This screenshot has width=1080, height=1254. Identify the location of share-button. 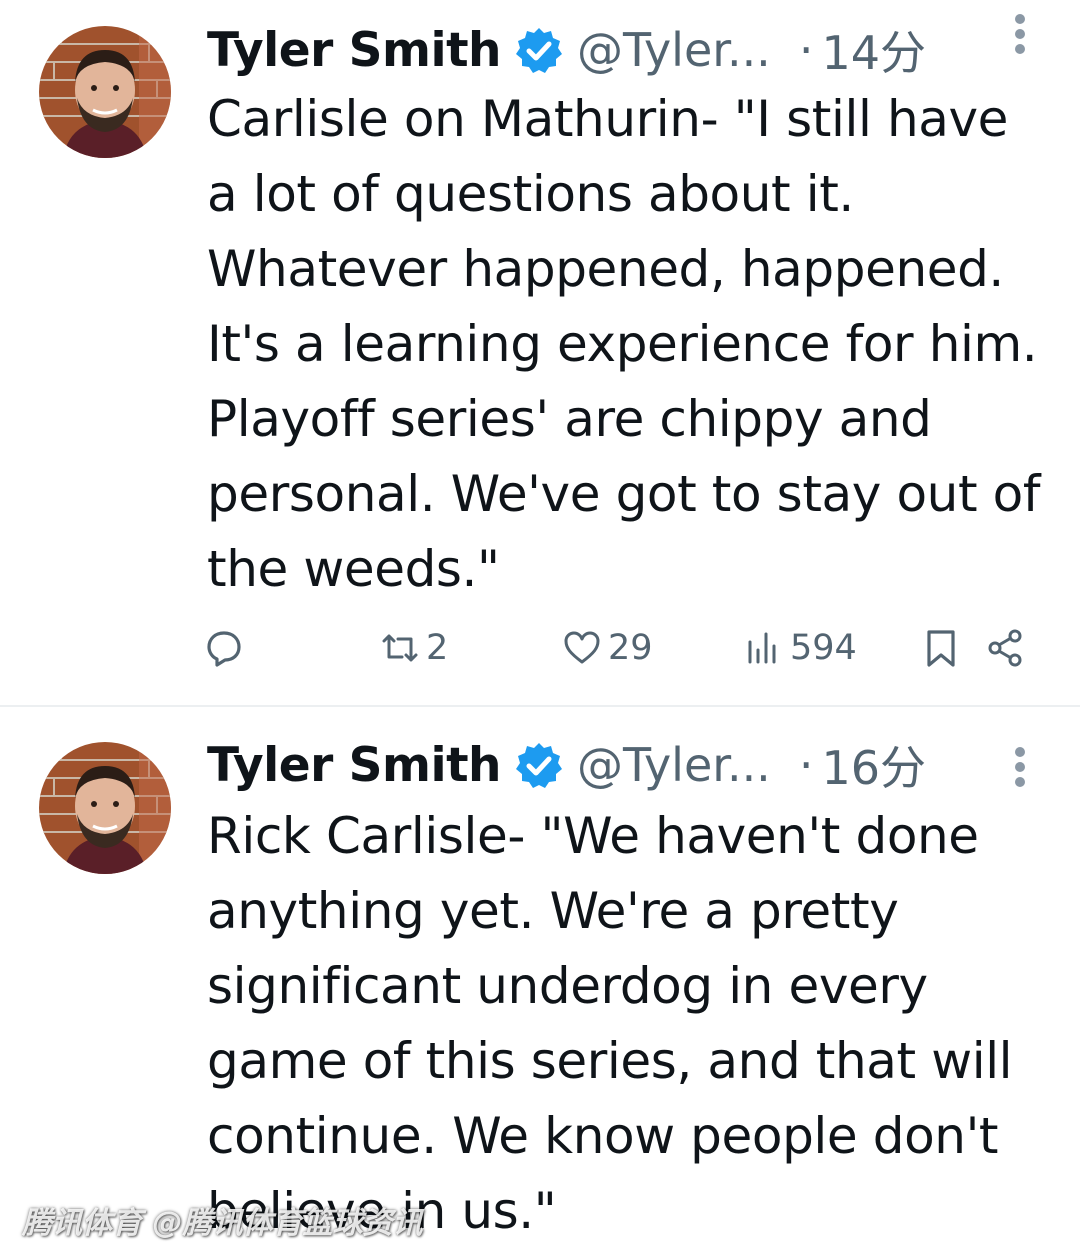
(1006, 648).